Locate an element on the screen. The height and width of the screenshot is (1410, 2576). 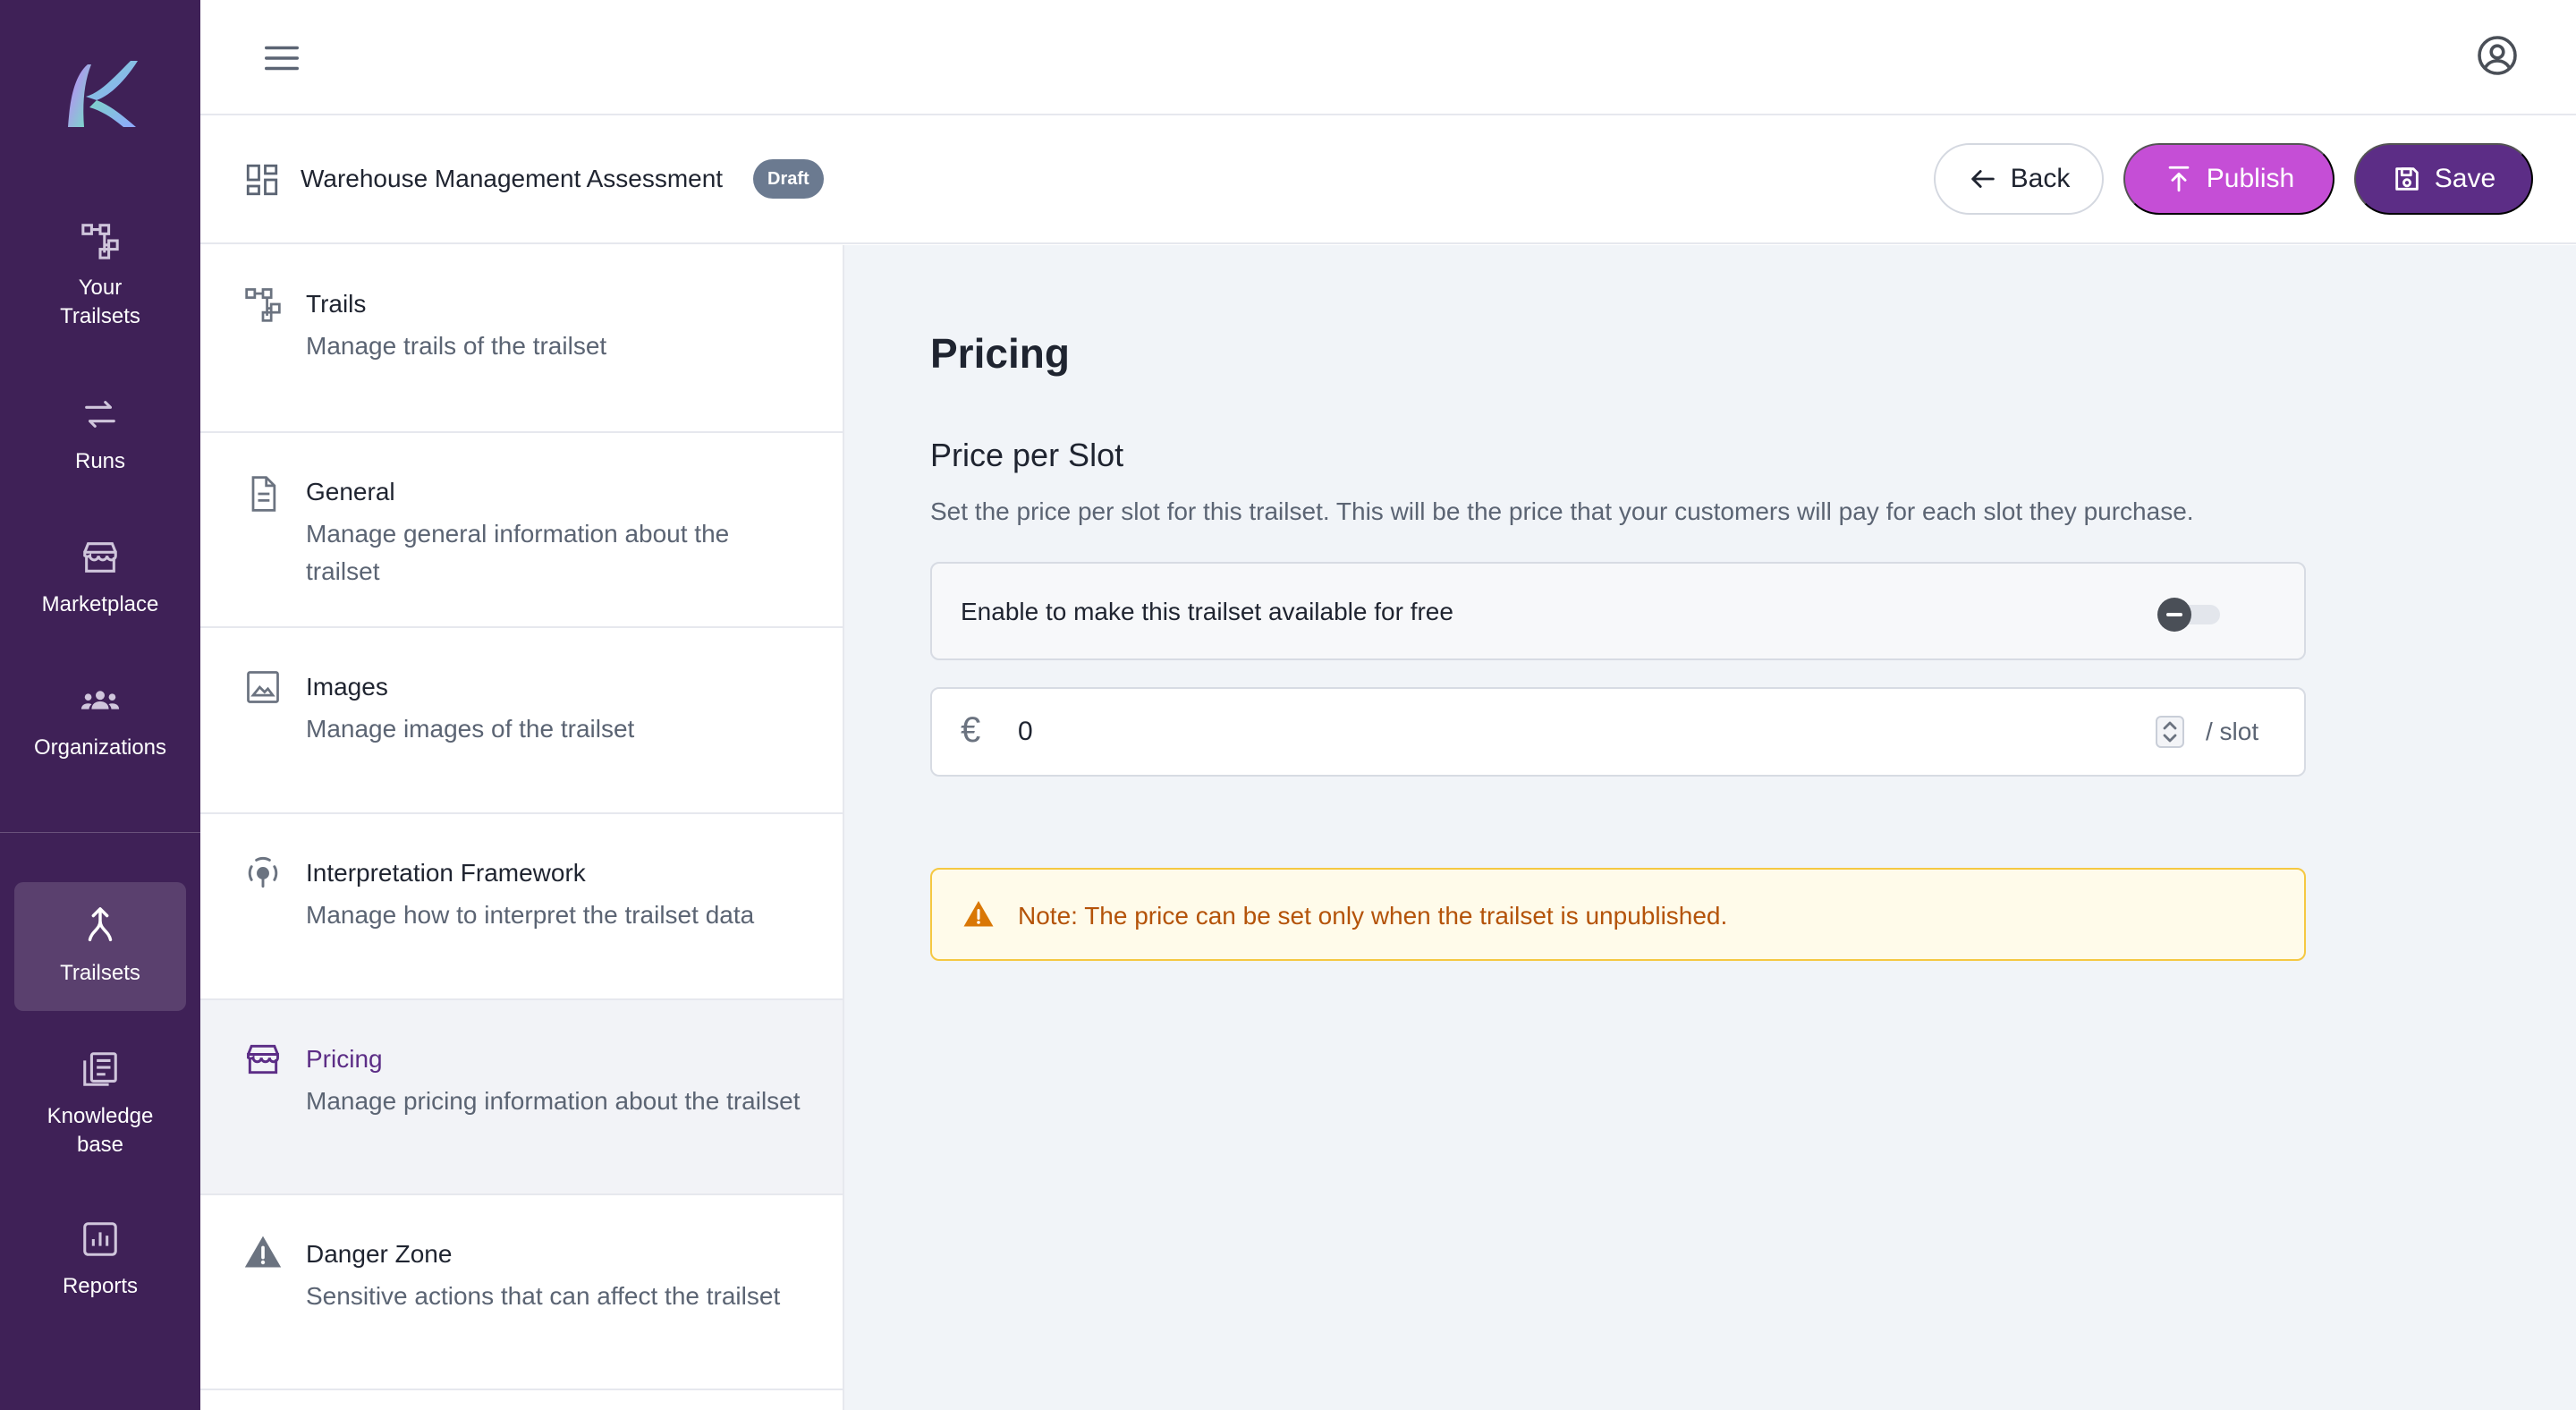
settings-nav-title: Pricing is located at coordinates (344, 1059).